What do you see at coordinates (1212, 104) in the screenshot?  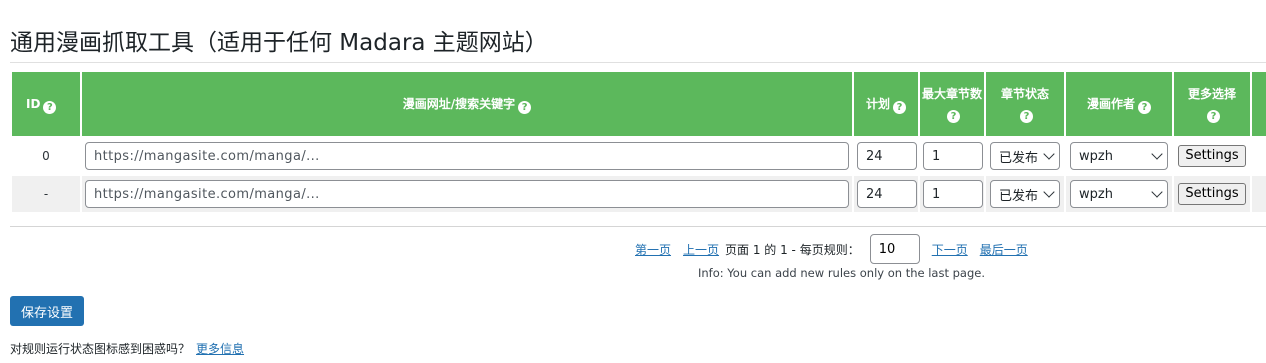 I see `header-more: 更多选择?` at bounding box center [1212, 104].